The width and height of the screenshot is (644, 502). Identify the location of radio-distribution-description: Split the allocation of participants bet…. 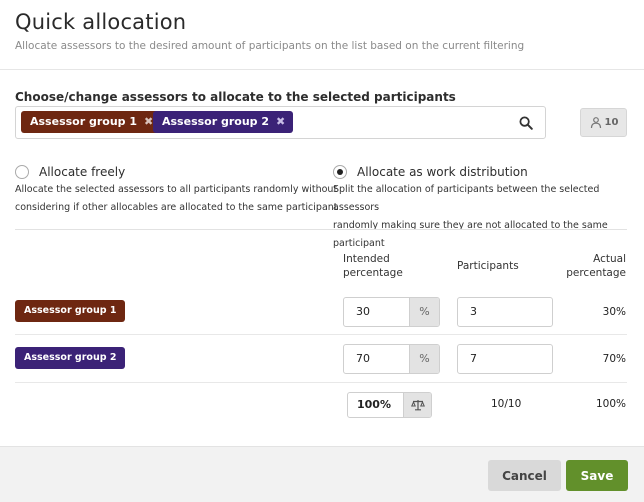
(488, 217).